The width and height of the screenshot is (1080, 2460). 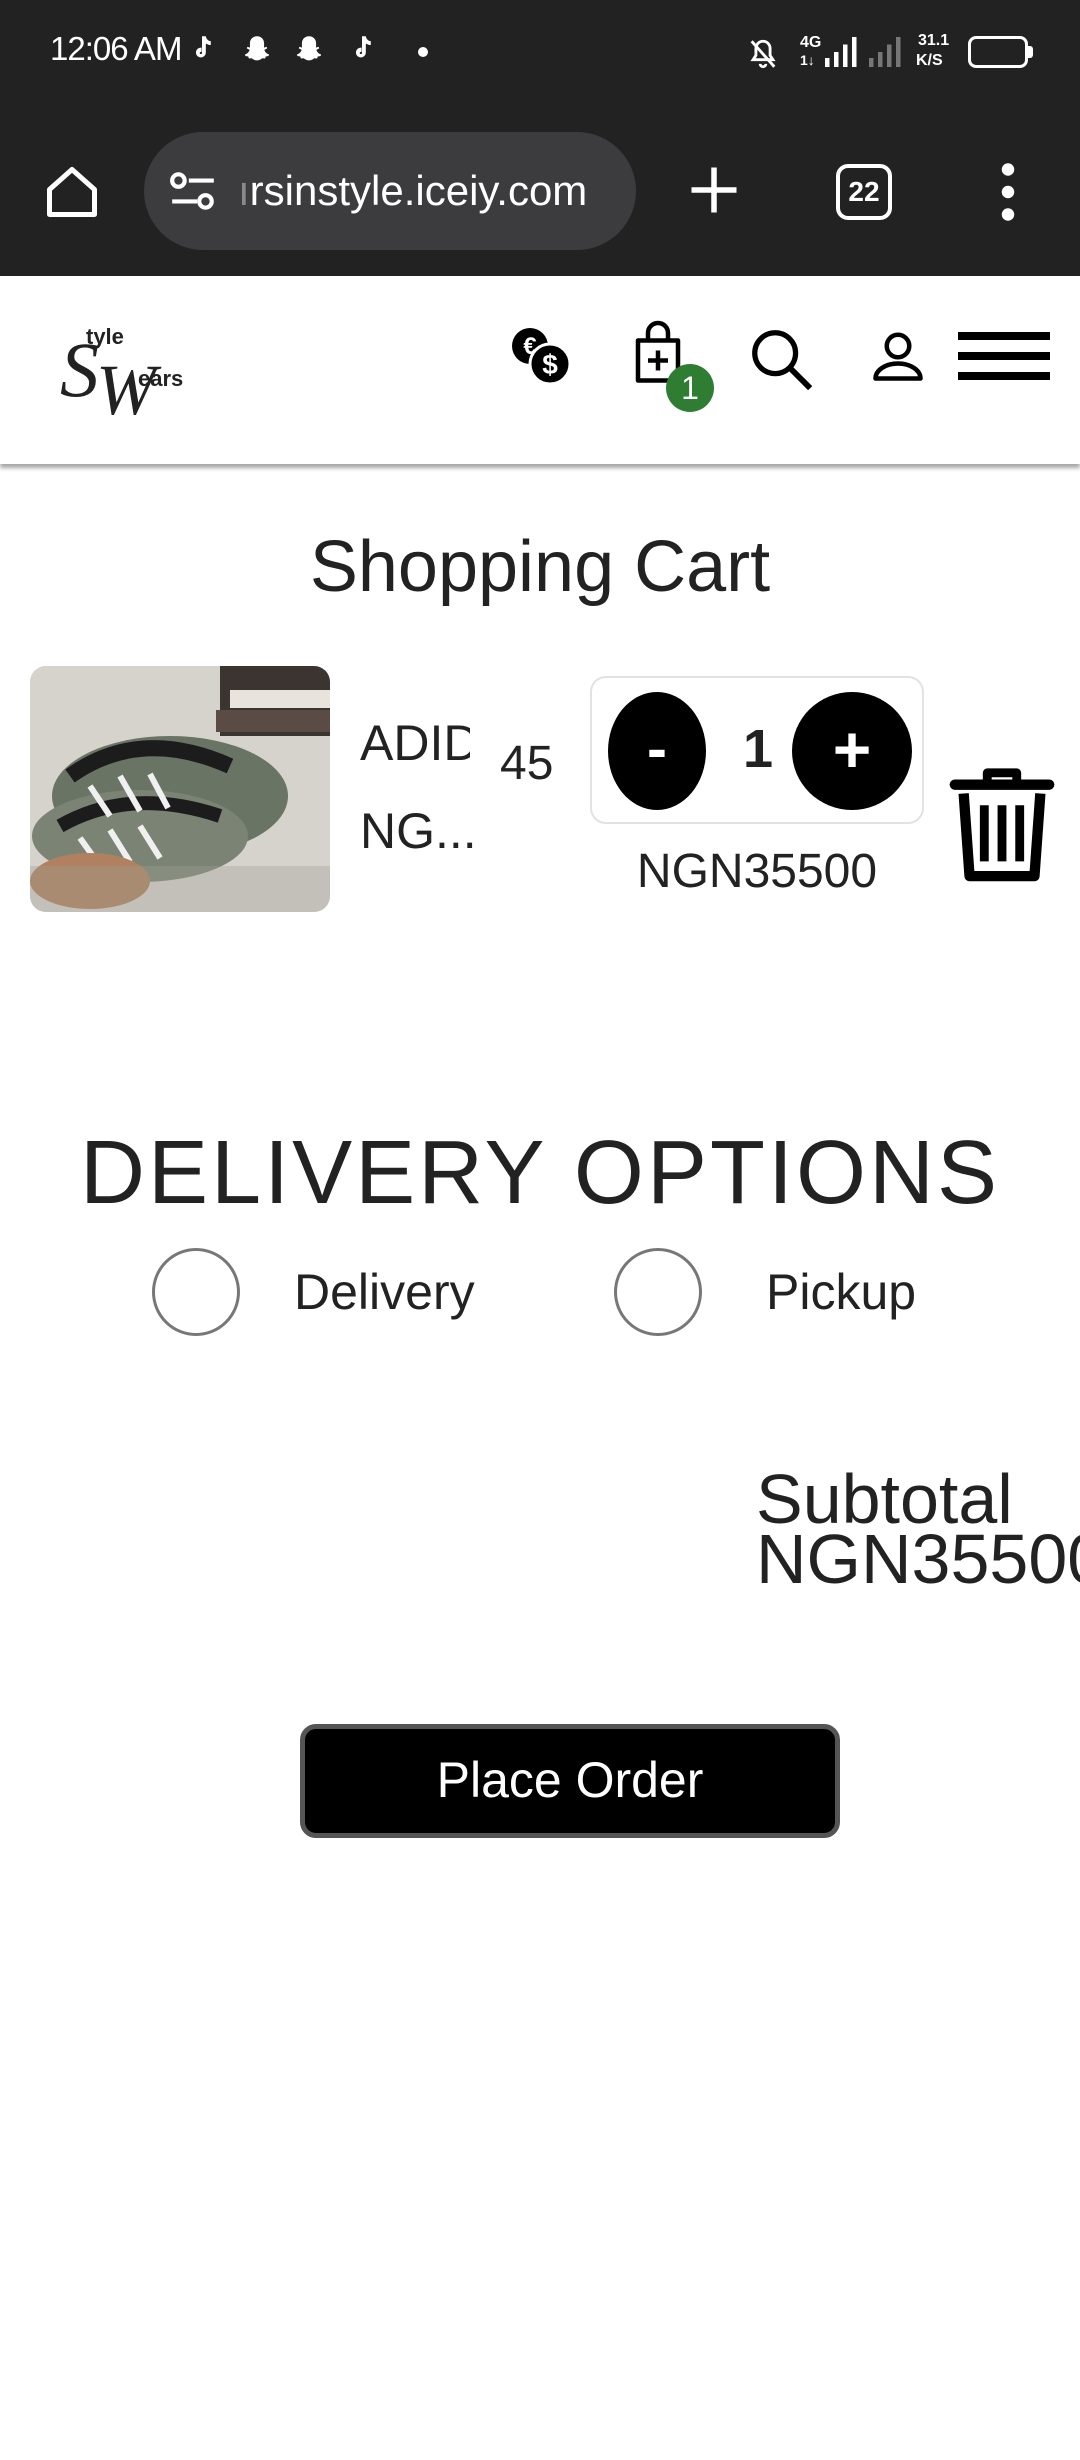 I want to click on quantity-increase-button: +, so click(x=852, y=751).